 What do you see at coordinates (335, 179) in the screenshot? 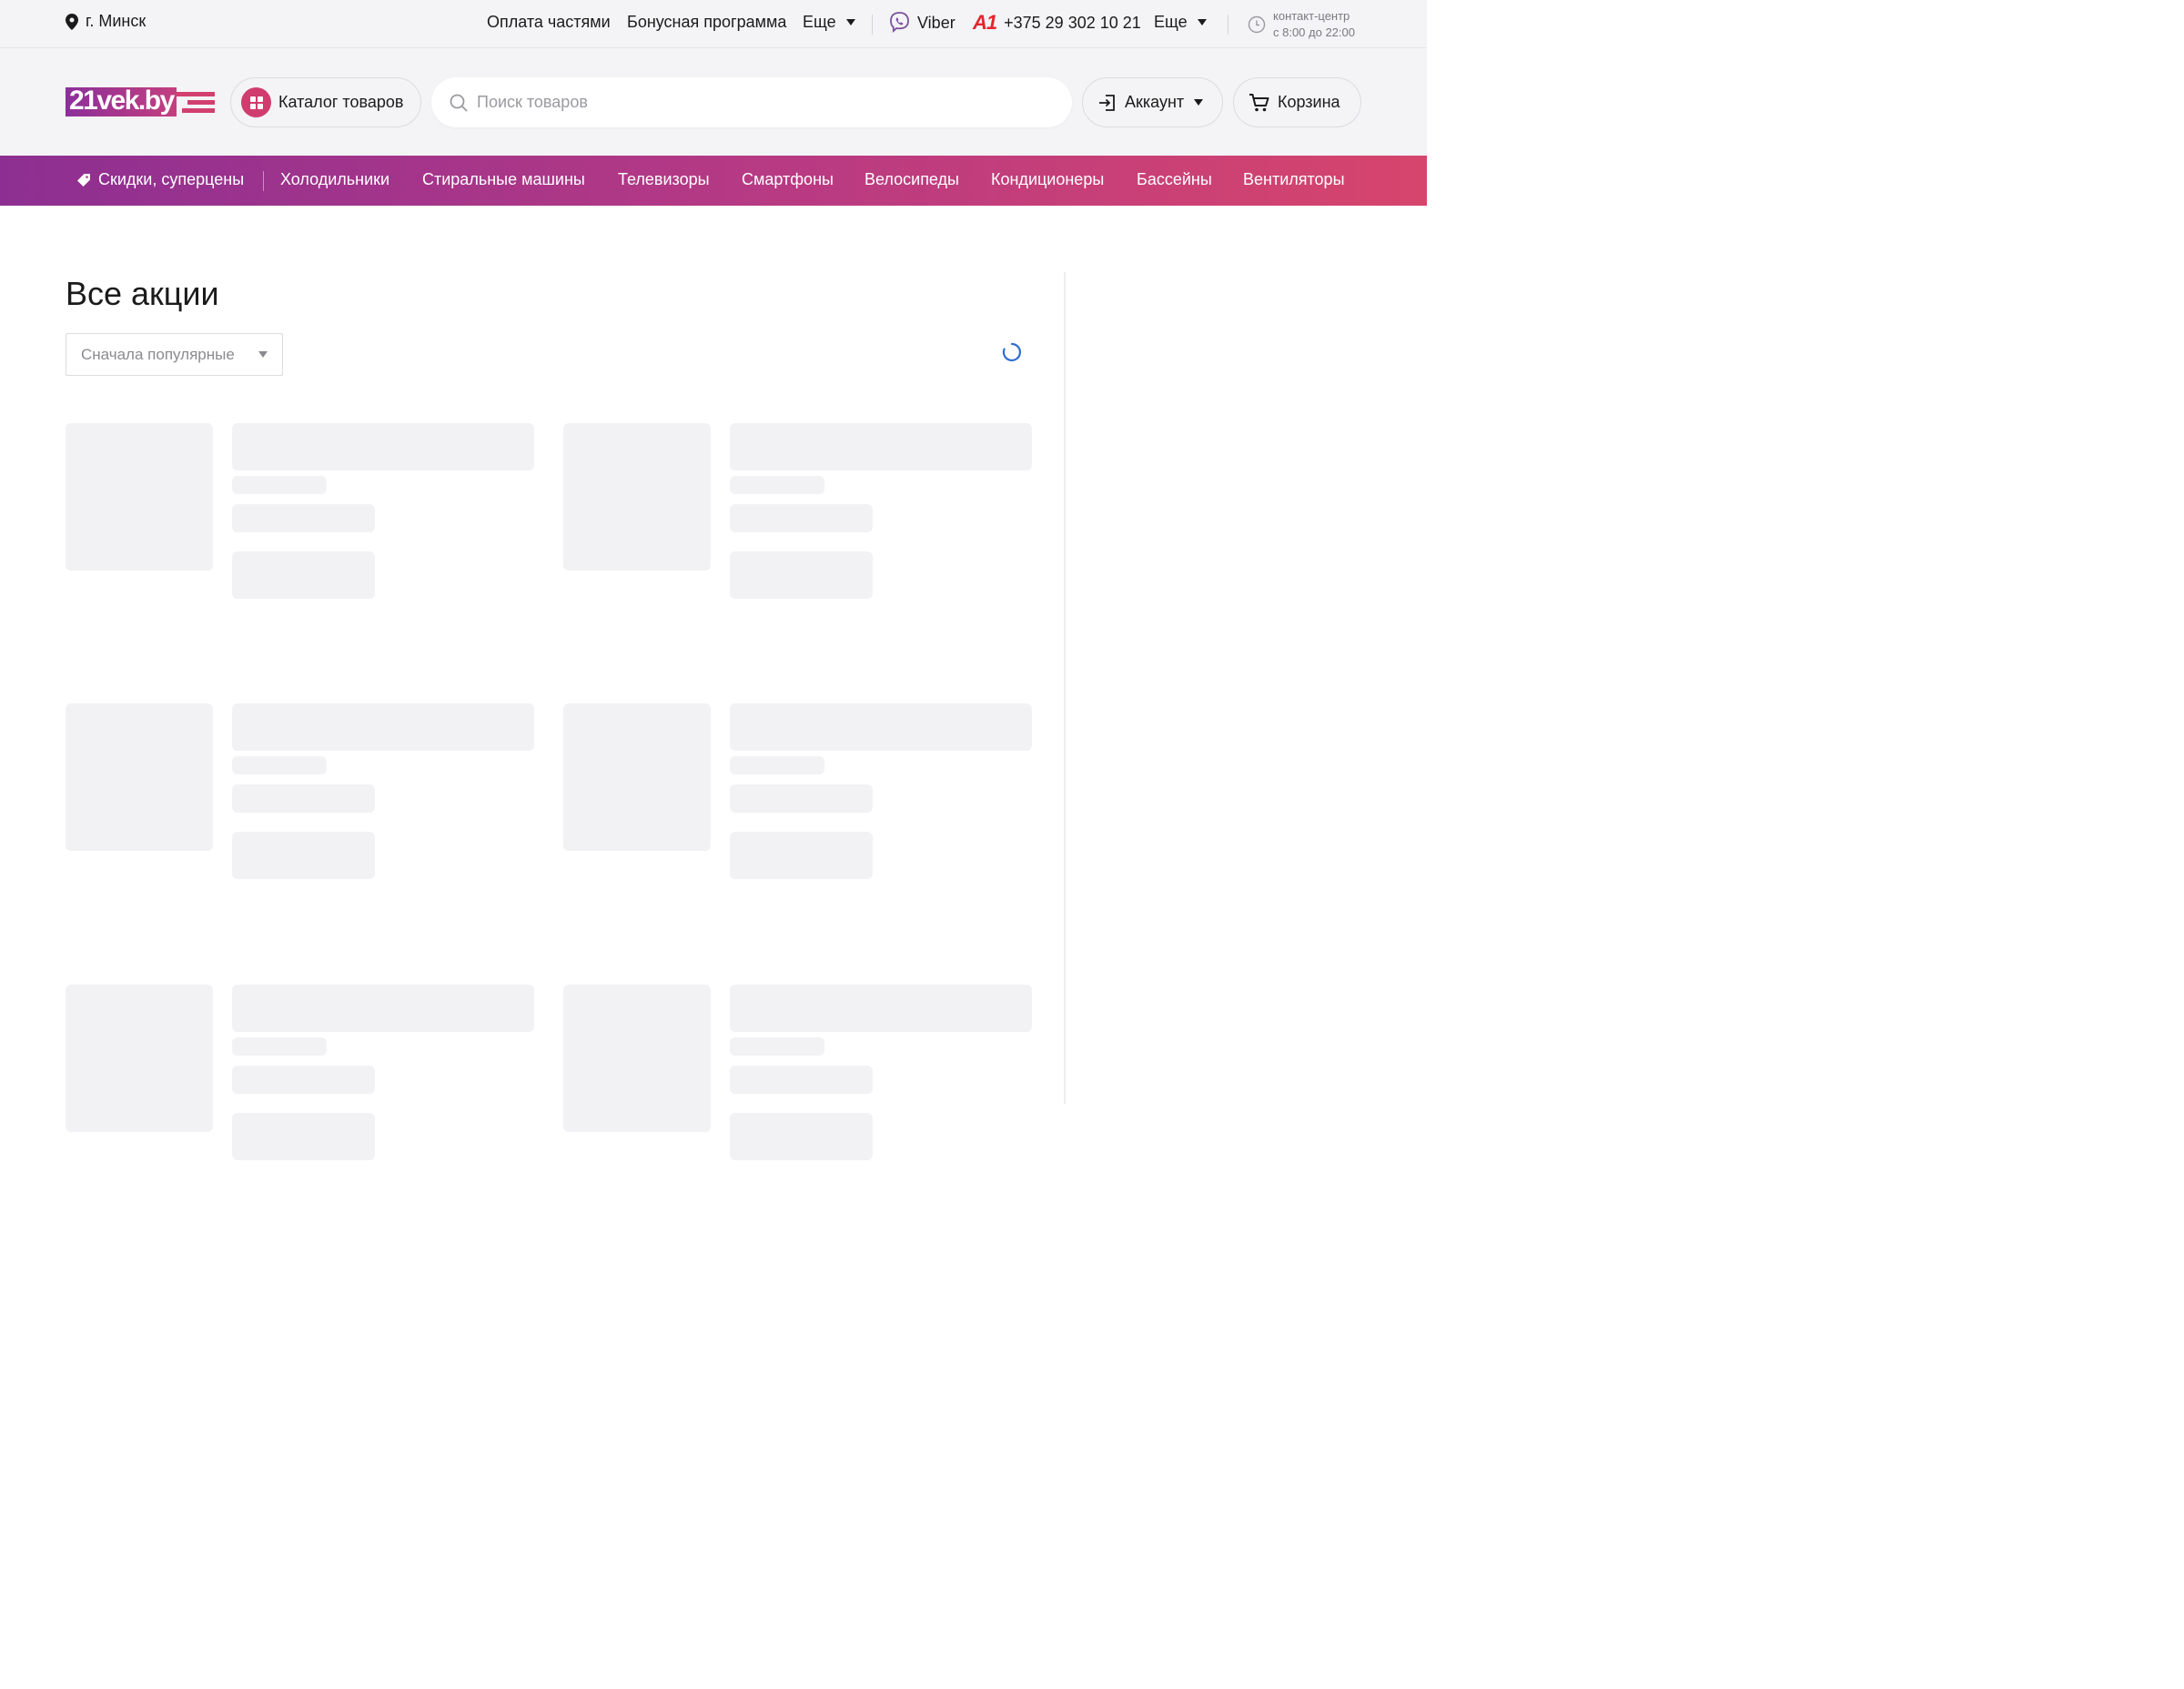
I see `nav-item-refrigerators: Холодильники` at bounding box center [335, 179].